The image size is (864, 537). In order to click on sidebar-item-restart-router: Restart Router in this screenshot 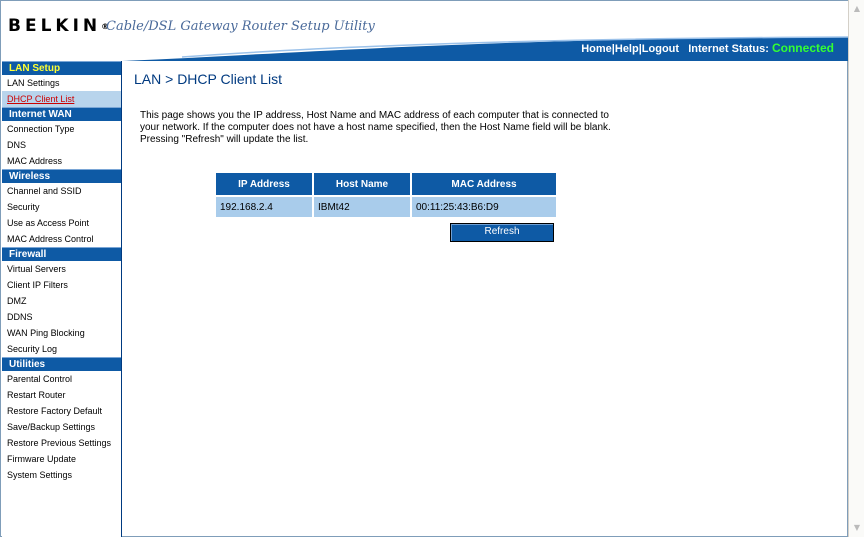, I will do `click(61, 395)`.